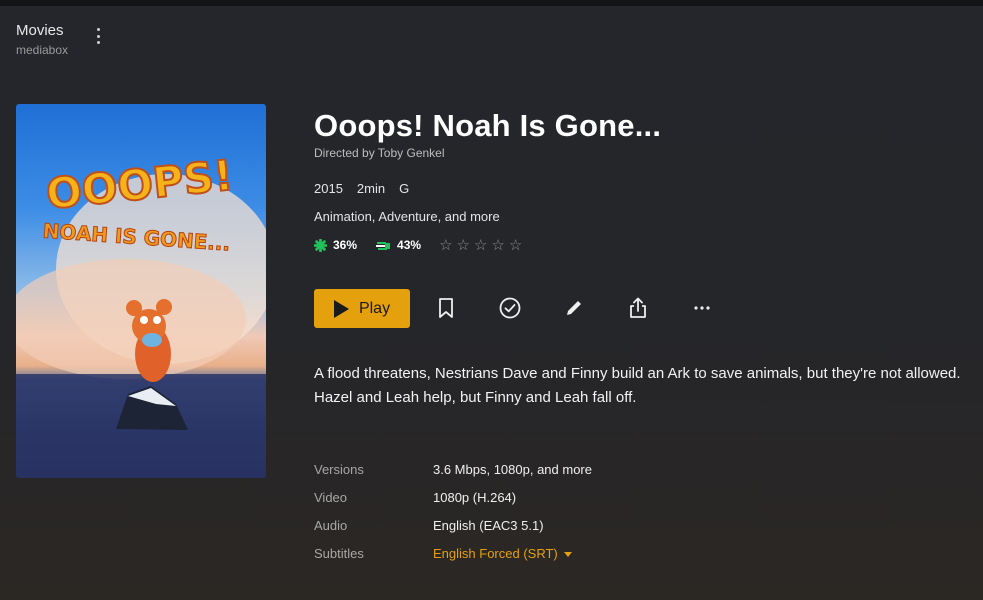 This screenshot has width=983, height=600. I want to click on play-button: Play, so click(362, 308).